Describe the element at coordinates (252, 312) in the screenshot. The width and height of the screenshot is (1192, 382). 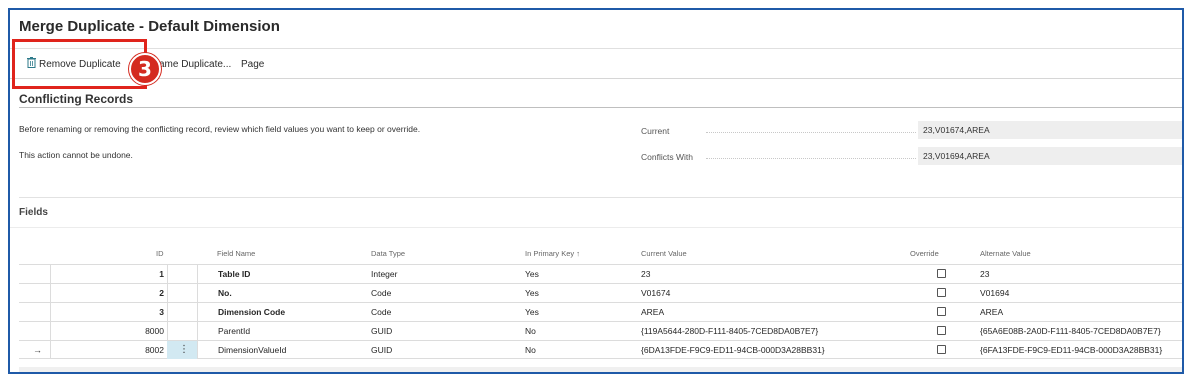
I see `cell-field-name: Dimension Code` at that location.